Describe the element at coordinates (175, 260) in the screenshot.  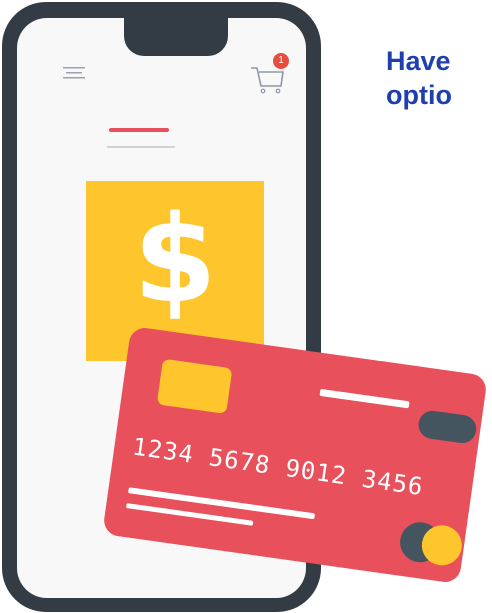
I see `dollar-sign-icon: $` at that location.